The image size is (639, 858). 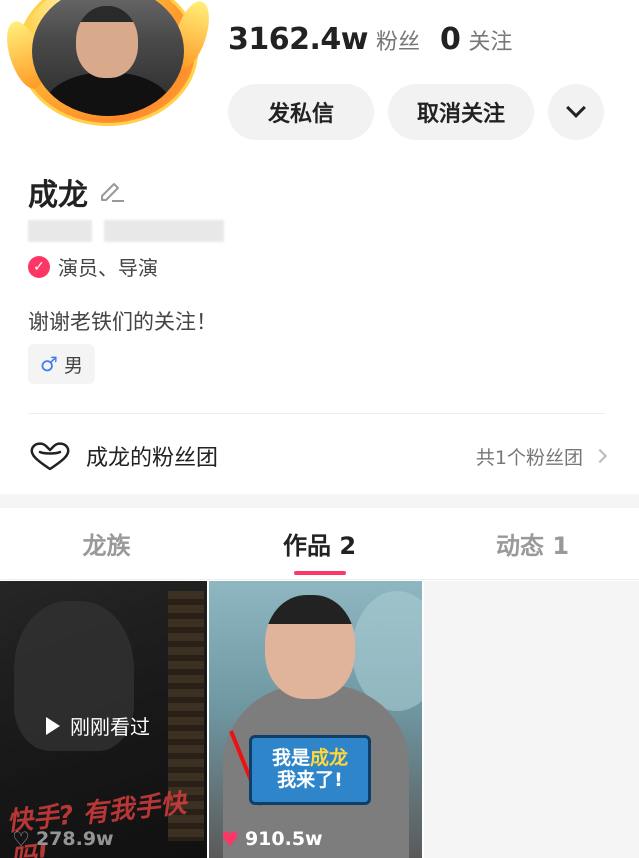 What do you see at coordinates (108, 94) in the screenshot?
I see `avatar-body` at bounding box center [108, 94].